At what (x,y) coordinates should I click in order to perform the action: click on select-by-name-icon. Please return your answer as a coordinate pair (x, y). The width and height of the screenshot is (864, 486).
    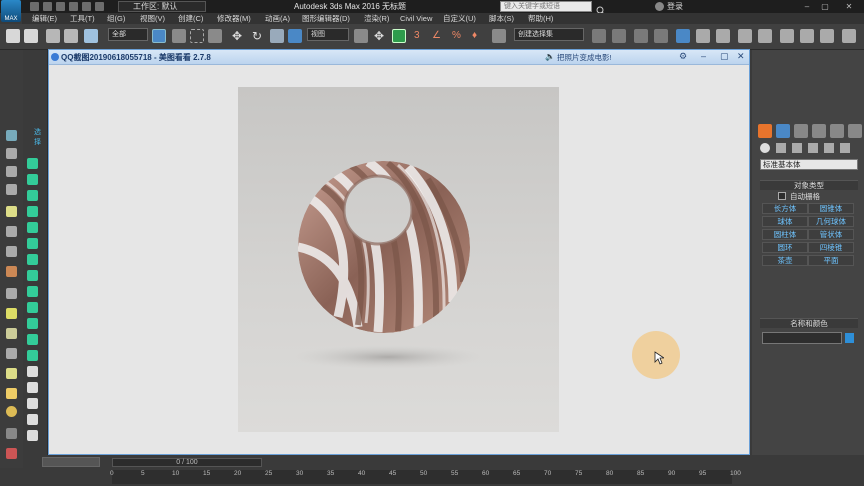
    Looking at the image, I should click on (179, 36).